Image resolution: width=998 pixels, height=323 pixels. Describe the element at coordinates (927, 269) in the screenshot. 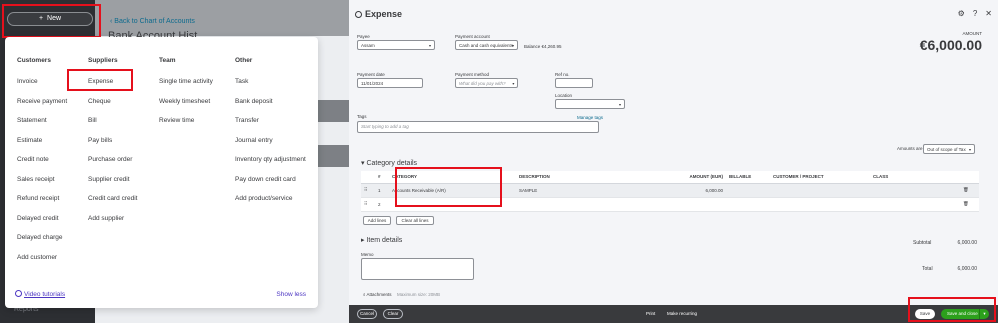

I see `total-label: Total` at that location.